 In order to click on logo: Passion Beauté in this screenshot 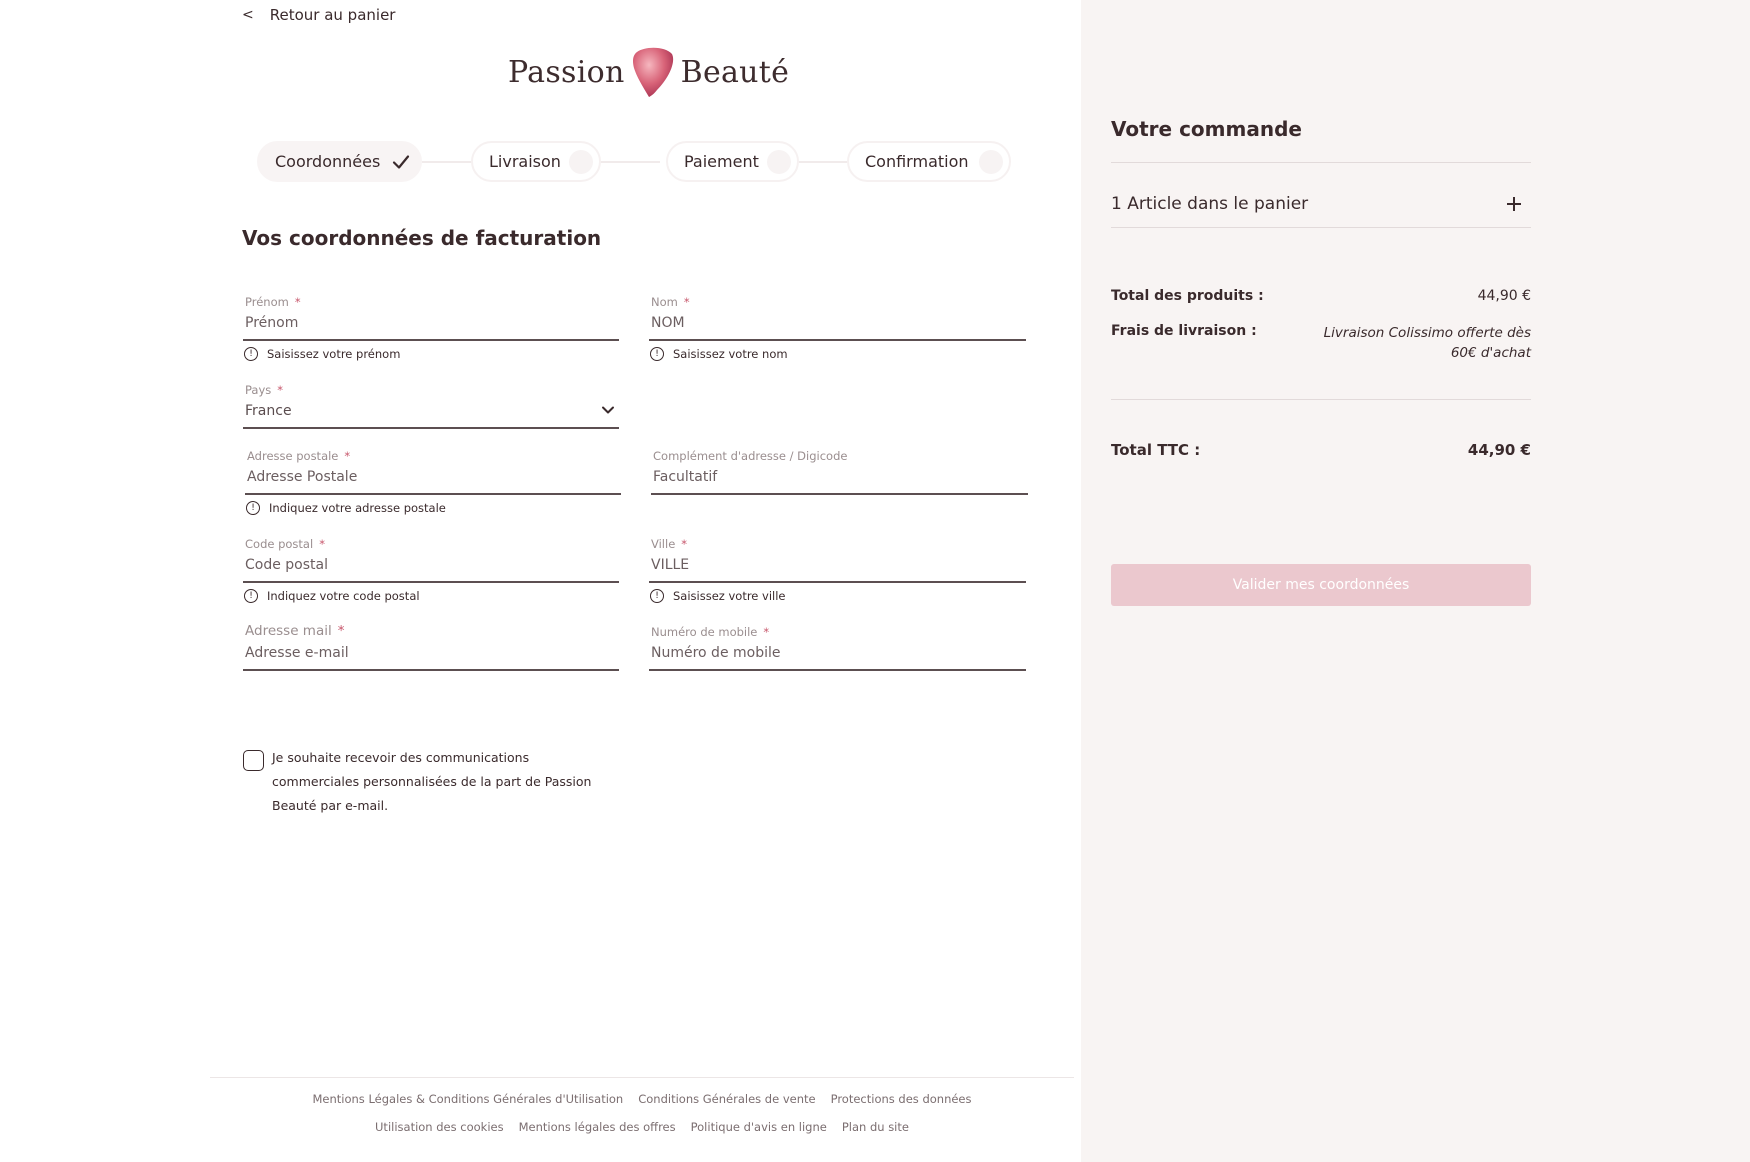, I will do `click(648, 72)`.